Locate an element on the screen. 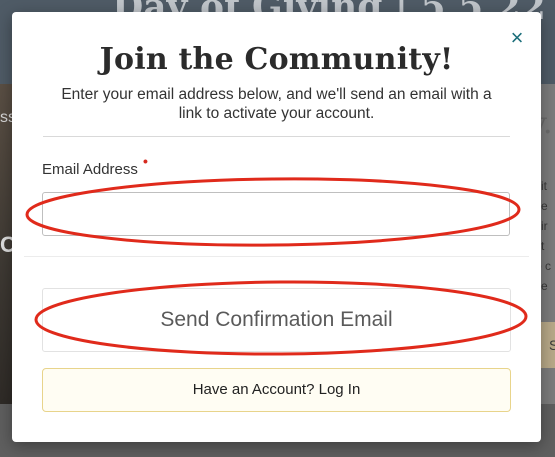  required-indicator: • is located at coordinates (145, 161).